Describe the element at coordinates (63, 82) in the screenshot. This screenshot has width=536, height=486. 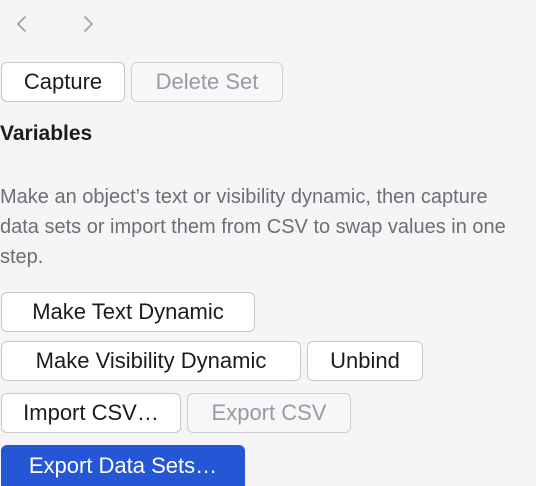
I see `capture-button: Capture` at that location.